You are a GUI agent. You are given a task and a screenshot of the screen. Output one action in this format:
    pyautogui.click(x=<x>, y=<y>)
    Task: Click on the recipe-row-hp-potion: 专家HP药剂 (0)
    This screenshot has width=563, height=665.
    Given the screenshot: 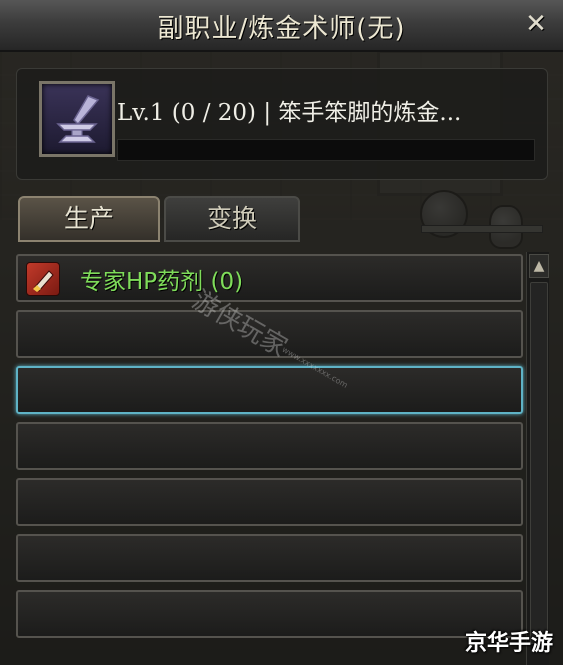 What is the action you would take?
    pyautogui.click(x=269, y=278)
    